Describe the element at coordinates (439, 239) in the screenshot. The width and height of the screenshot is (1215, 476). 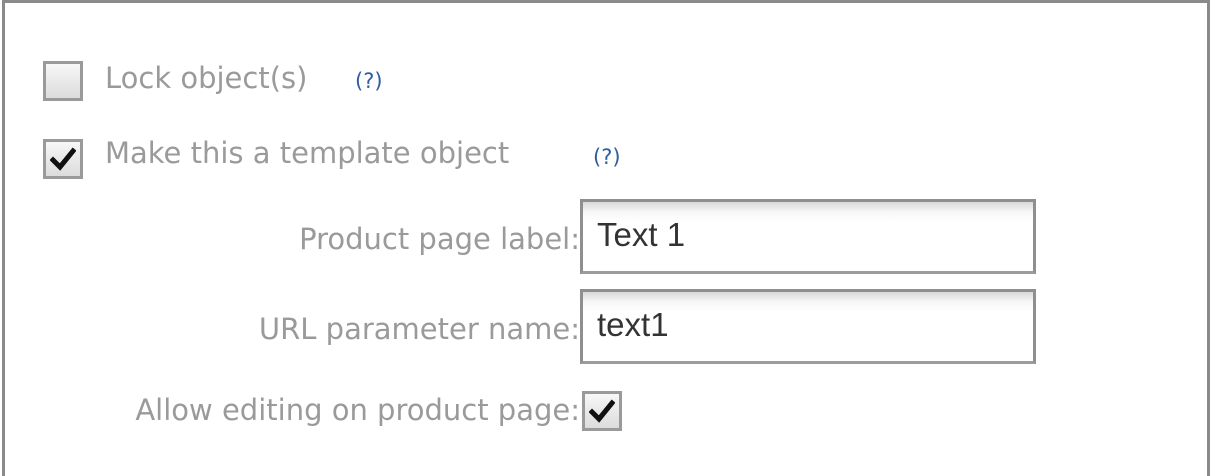
I see `product-page-label-label: Product page label:` at that location.